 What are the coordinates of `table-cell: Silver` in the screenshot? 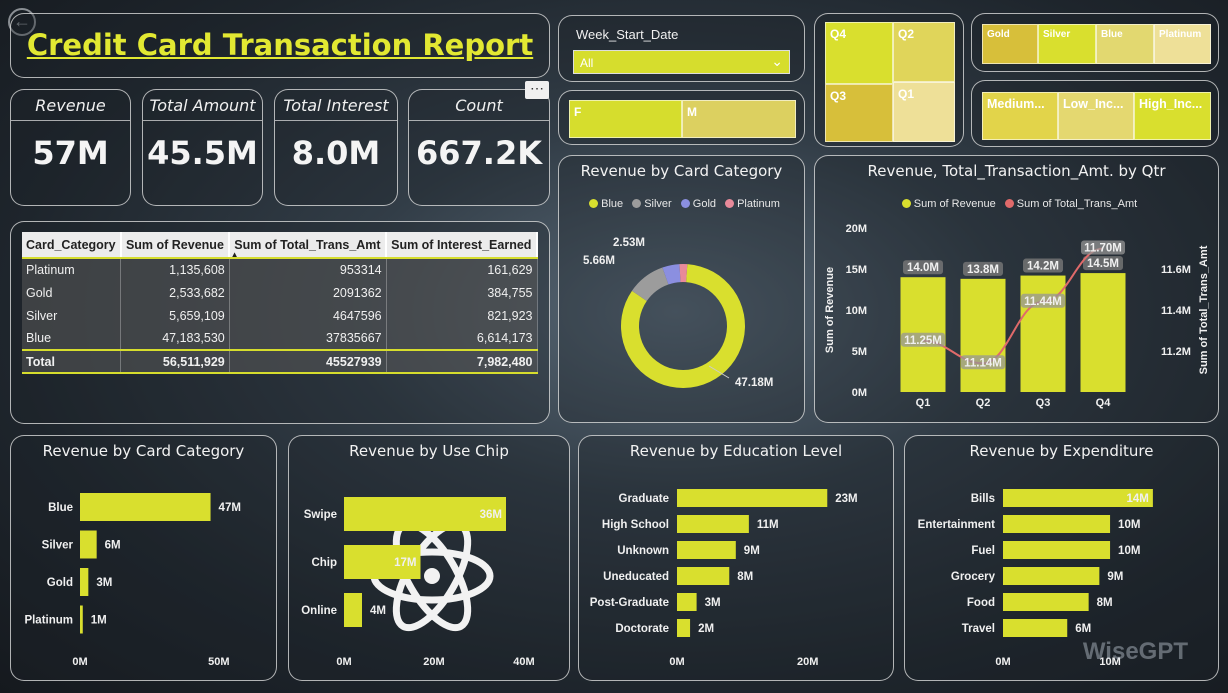 It's located at (72, 315).